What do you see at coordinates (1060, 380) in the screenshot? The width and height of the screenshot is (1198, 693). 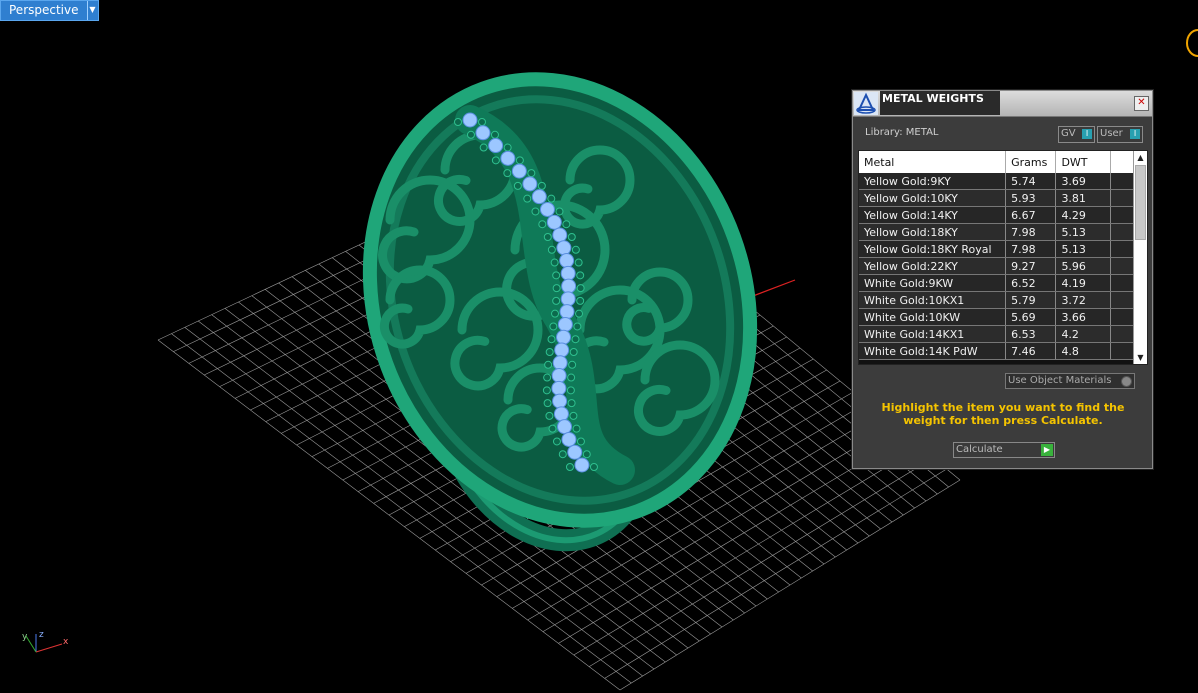 I see `use-object-materials-label: Use Object Materials` at bounding box center [1060, 380].